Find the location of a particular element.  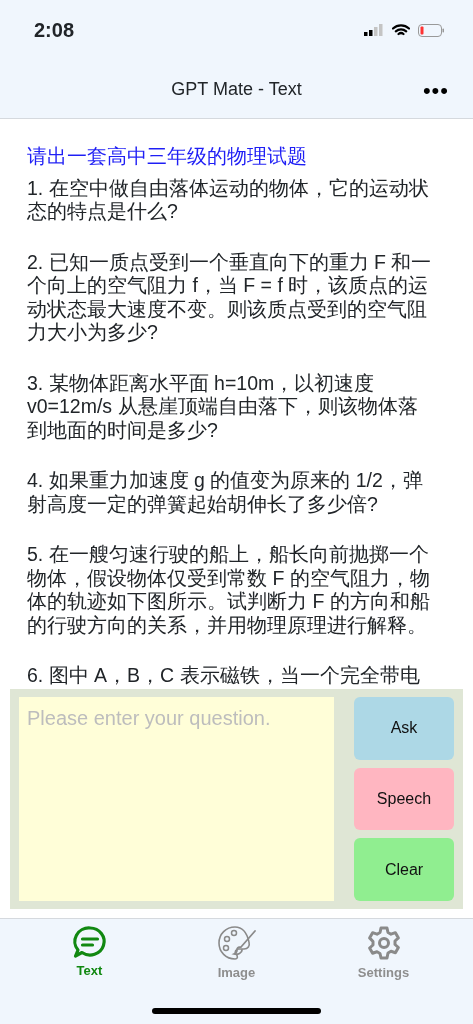

battery-icon is located at coordinates (431, 30).